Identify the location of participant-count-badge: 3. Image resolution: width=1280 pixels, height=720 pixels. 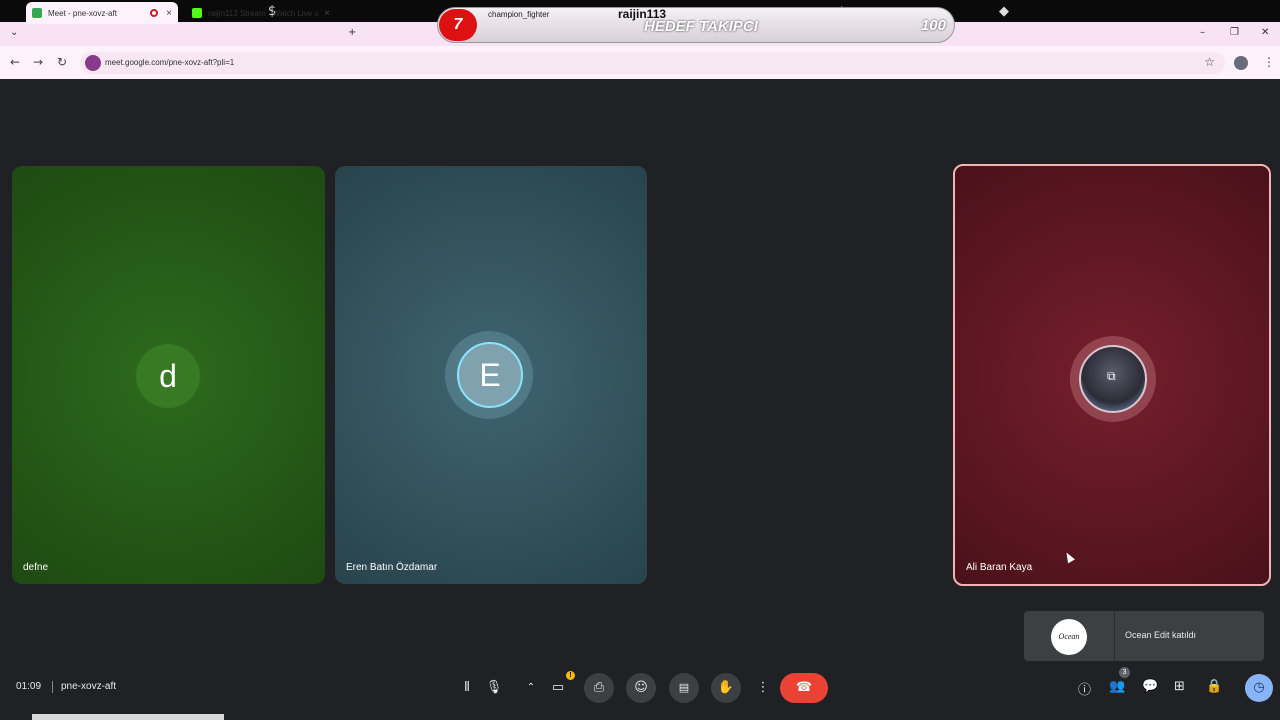
(1124, 672).